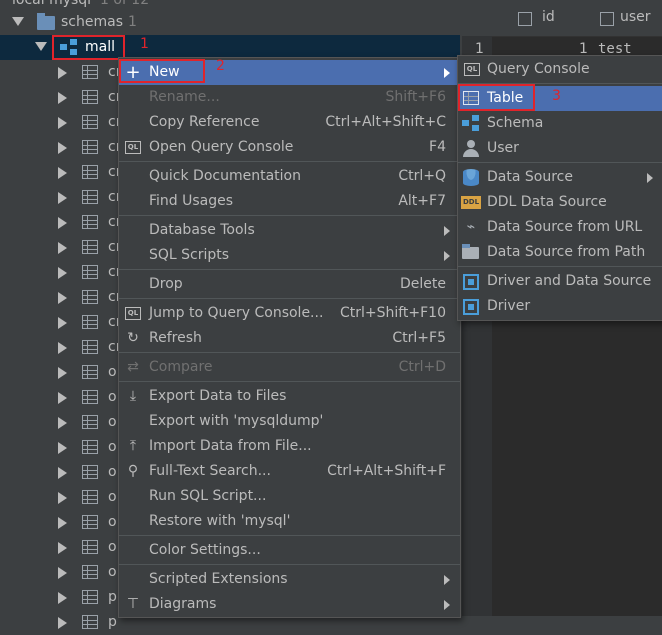 This screenshot has width=662, height=635. I want to click on menu-item-rename: Rename... Shift+F6, so click(289, 97).